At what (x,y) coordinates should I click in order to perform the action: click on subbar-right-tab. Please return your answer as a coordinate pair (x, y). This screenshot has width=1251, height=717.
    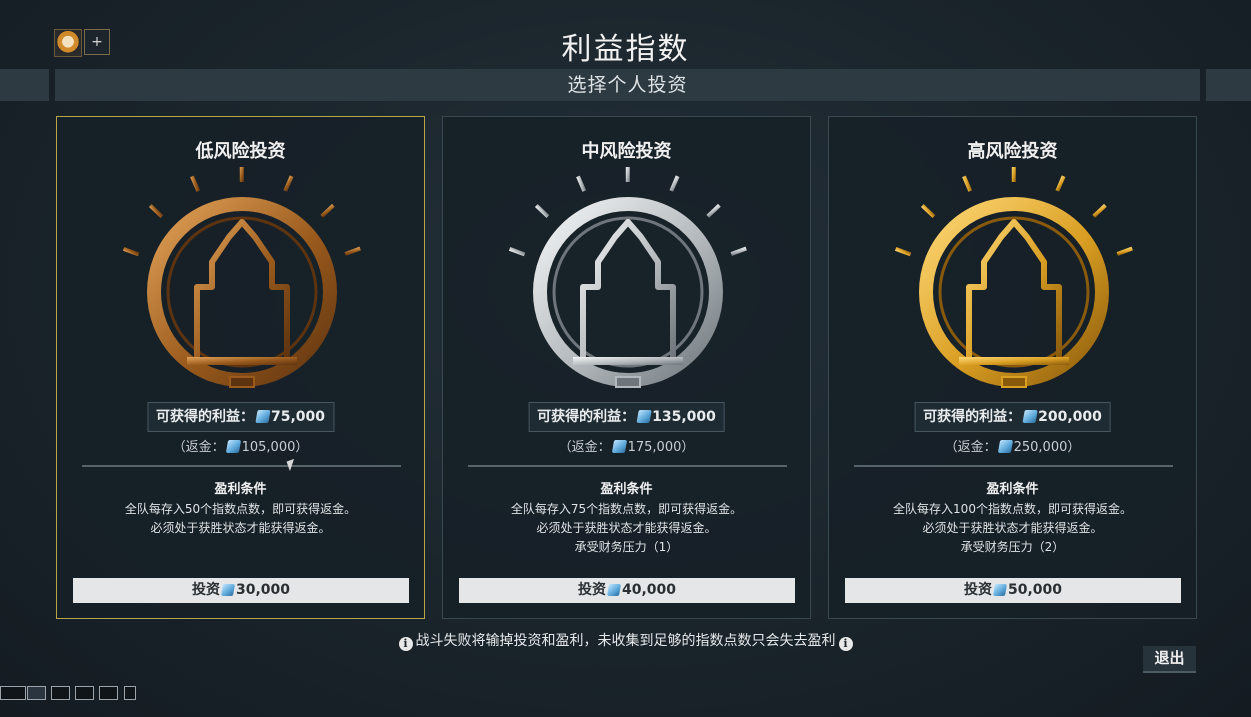
    Looking at the image, I should click on (1228, 85).